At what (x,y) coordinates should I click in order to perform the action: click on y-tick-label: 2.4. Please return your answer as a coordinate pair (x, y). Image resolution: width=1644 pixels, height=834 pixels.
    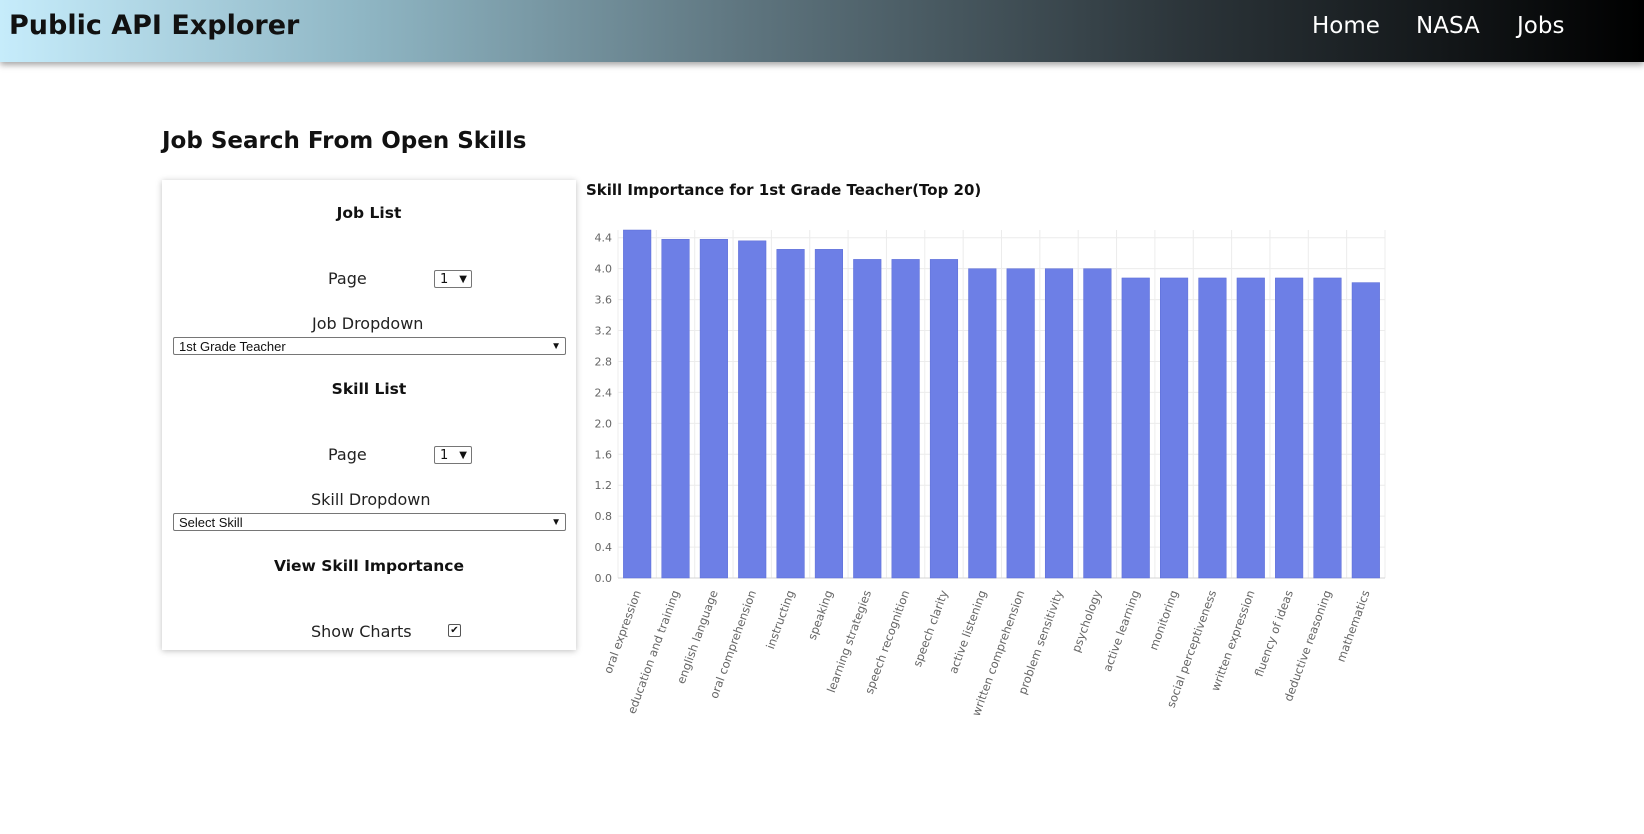
    Looking at the image, I should click on (604, 392).